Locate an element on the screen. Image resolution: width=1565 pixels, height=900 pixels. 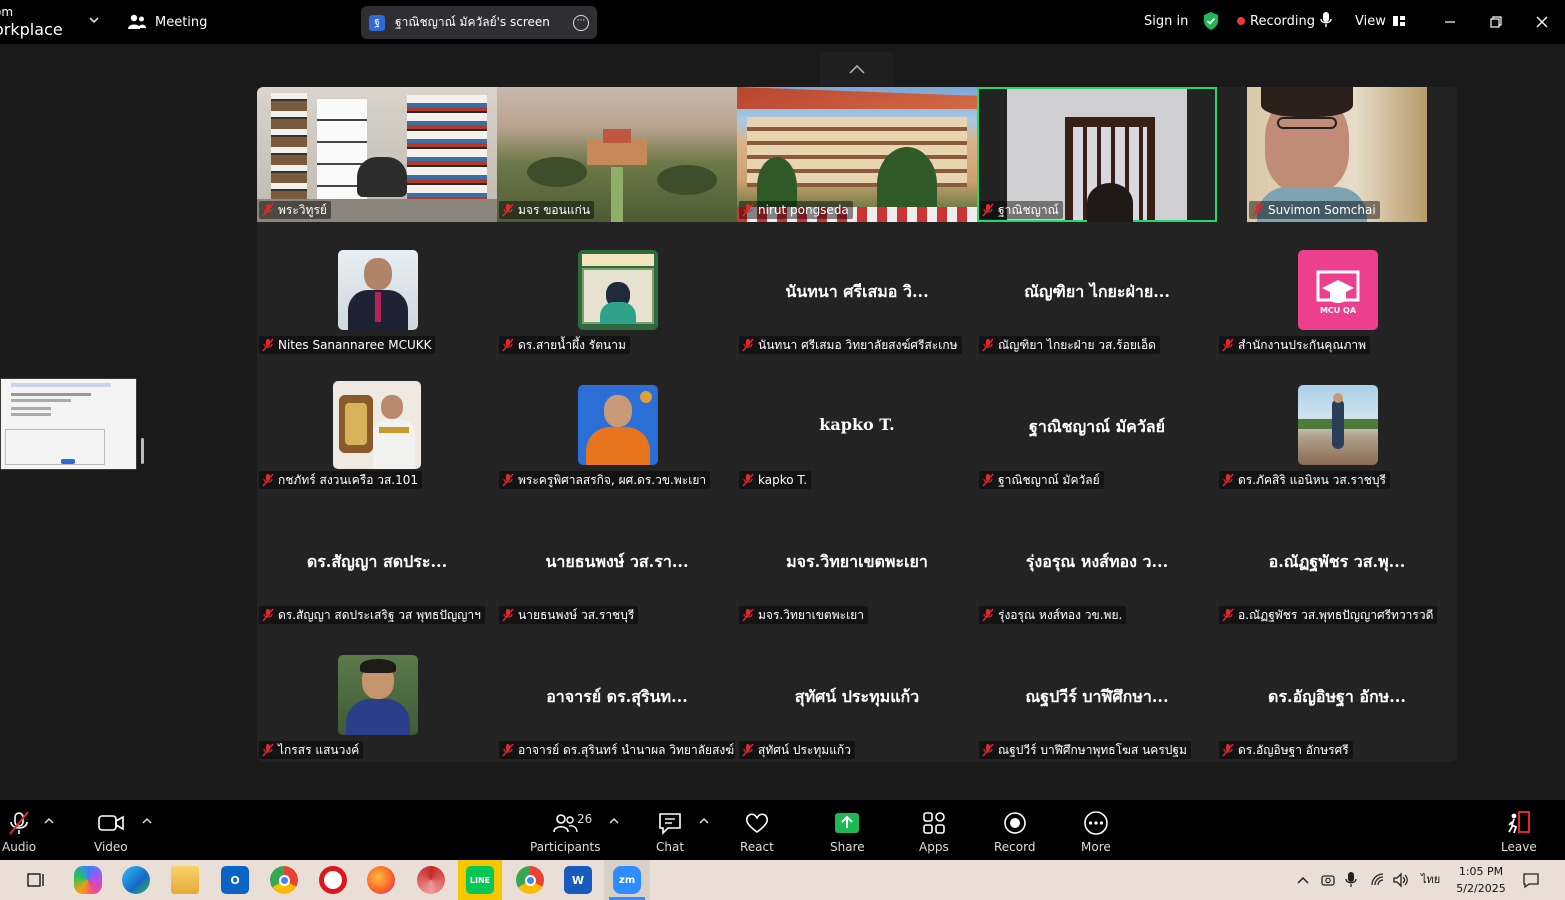
edge-icon is located at coordinates (136, 880).